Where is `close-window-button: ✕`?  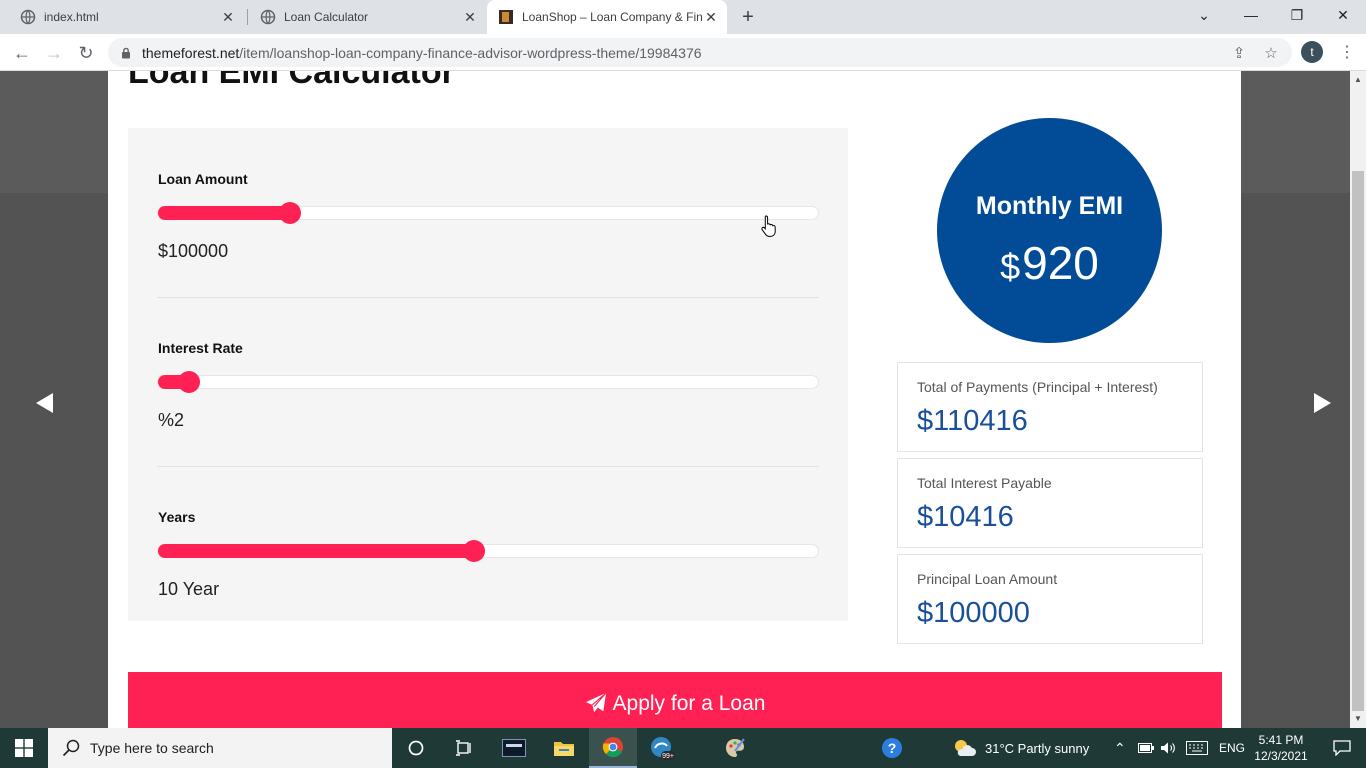
close-window-button: ✕ is located at coordinates (1343, 15).